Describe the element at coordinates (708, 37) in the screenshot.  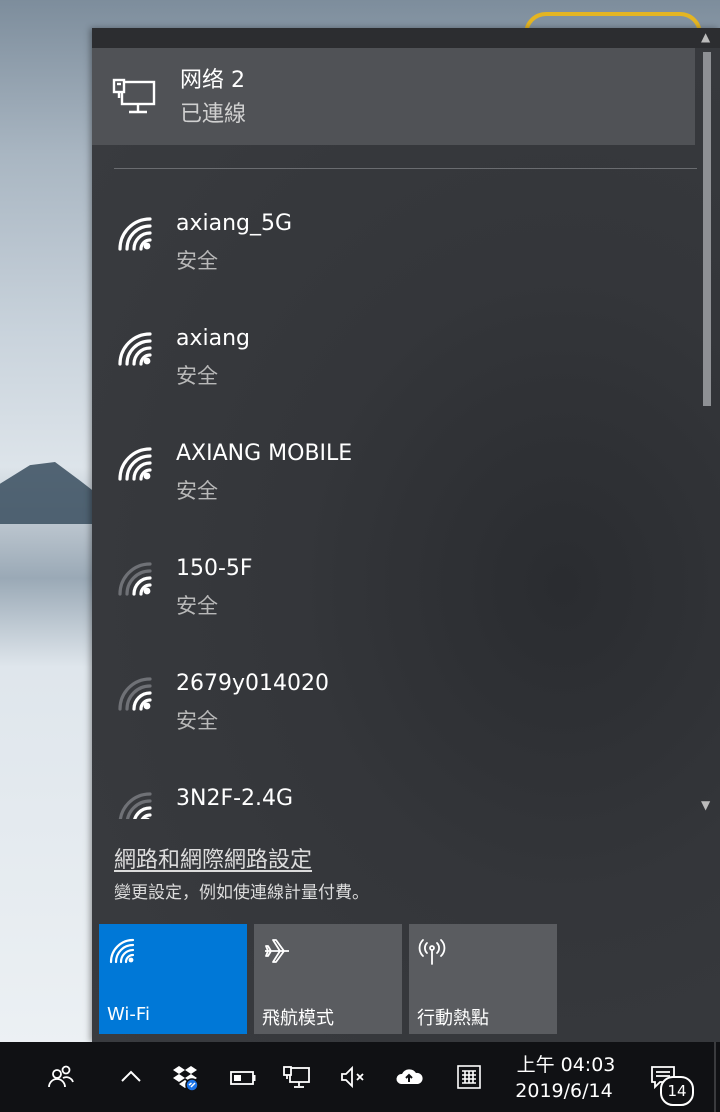
I see `scroll-up-icon: ▲` at that location.